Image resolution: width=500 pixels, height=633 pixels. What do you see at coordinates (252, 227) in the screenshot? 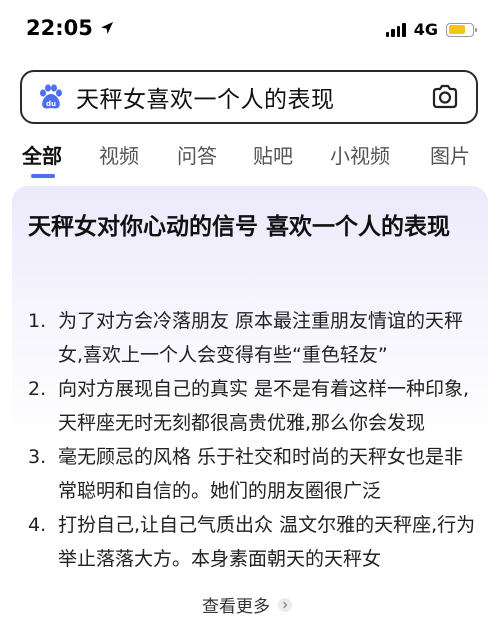
I see `result-title: 天秤女对你心动的信号 喜欢一个人的表现` at bounding box center [252, 227].